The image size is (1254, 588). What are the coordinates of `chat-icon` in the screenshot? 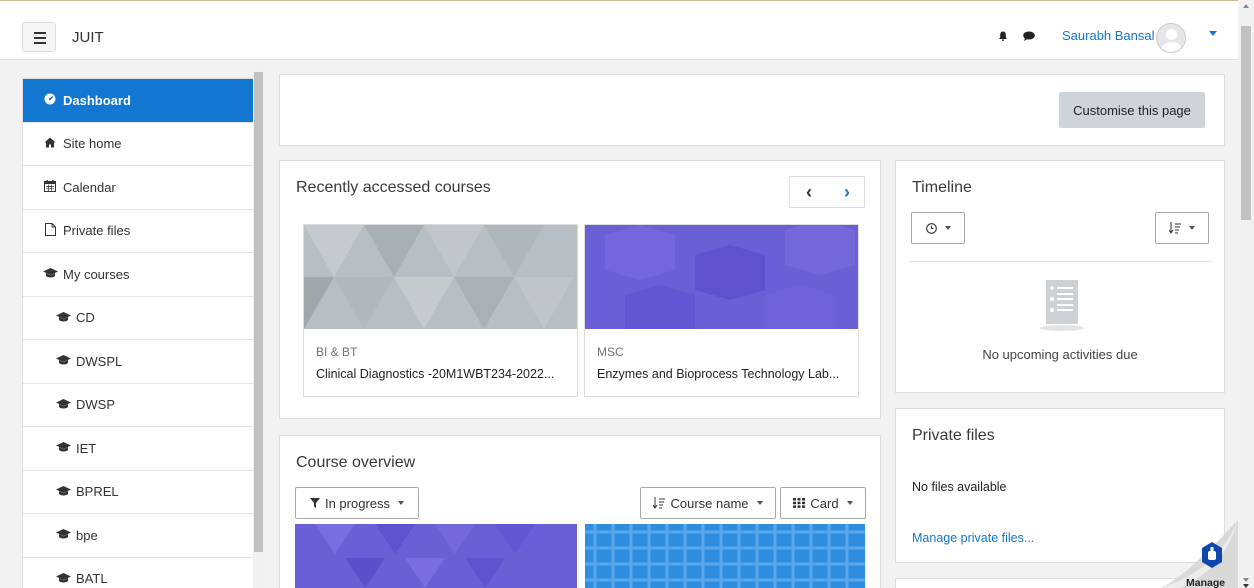 It's located at (1029, 36).